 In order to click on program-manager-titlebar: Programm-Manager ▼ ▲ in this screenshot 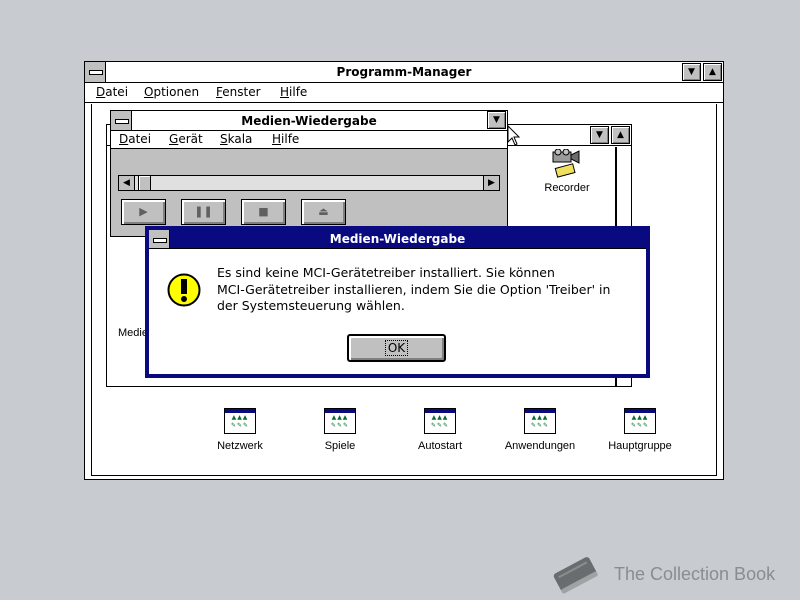, I will do `click(404, 72)`.